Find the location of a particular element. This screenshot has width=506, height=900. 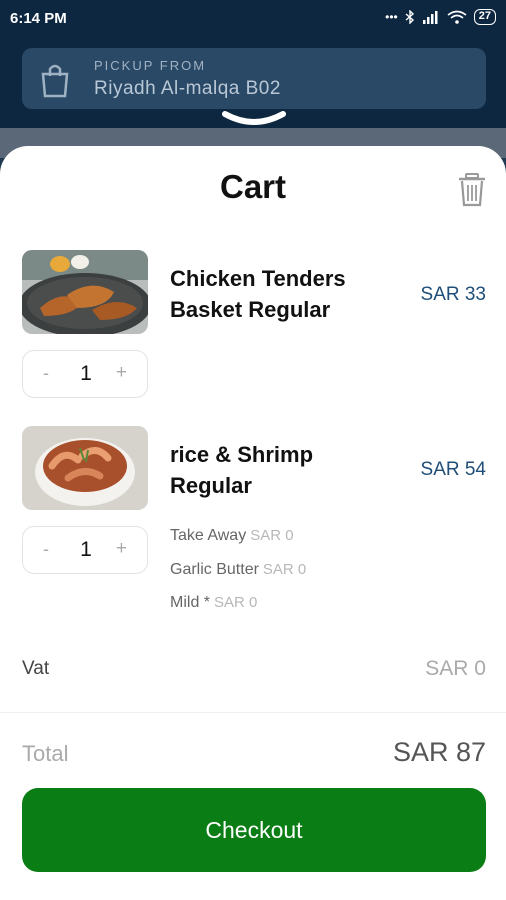

item-option: Garlic Butter SAR 0 is located at coordinates (238, 570).